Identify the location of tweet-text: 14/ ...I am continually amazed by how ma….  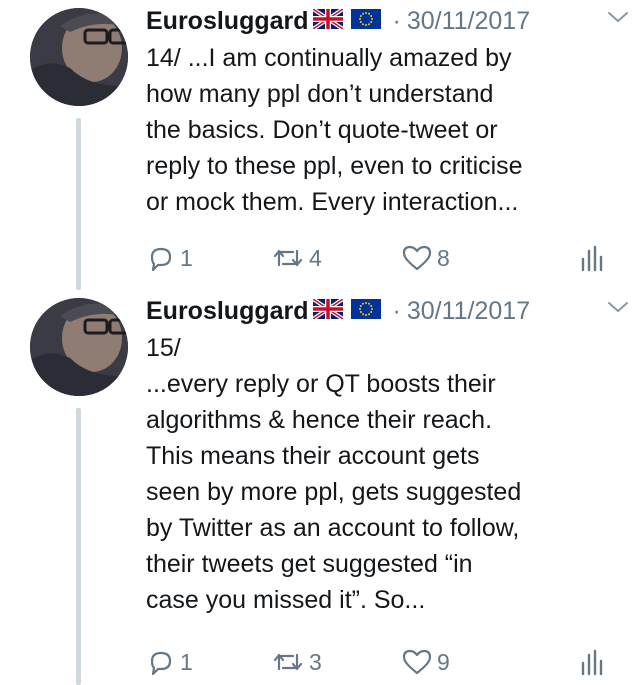
(334, 130).